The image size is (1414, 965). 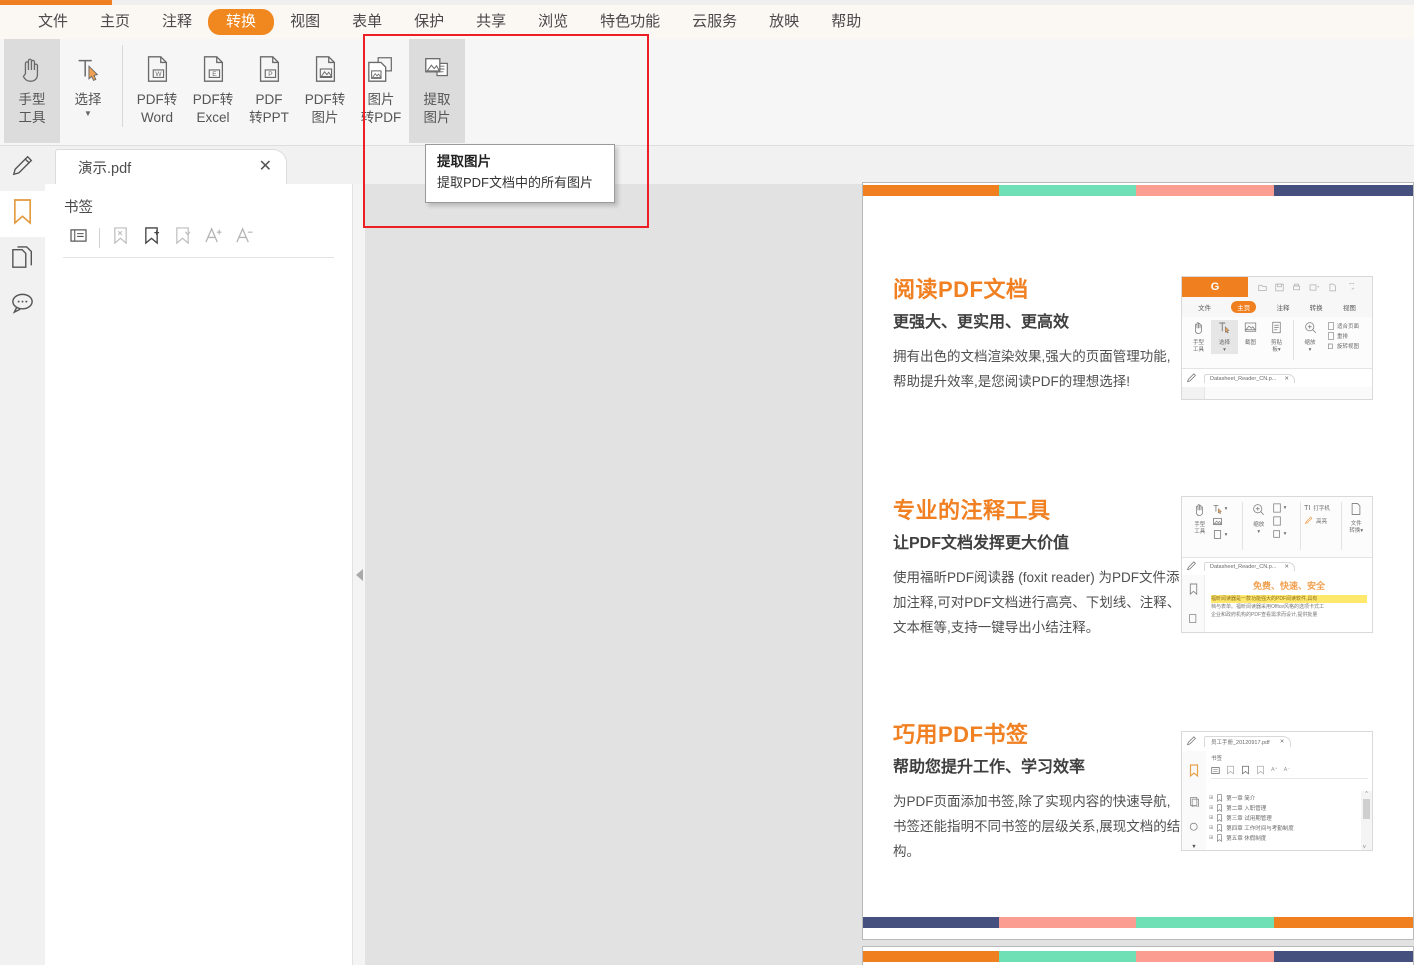 What do you see at coordinates (305, 22) in the screenshot?
I see `menu-item-4: 视图` at bounding box center [305, 22].